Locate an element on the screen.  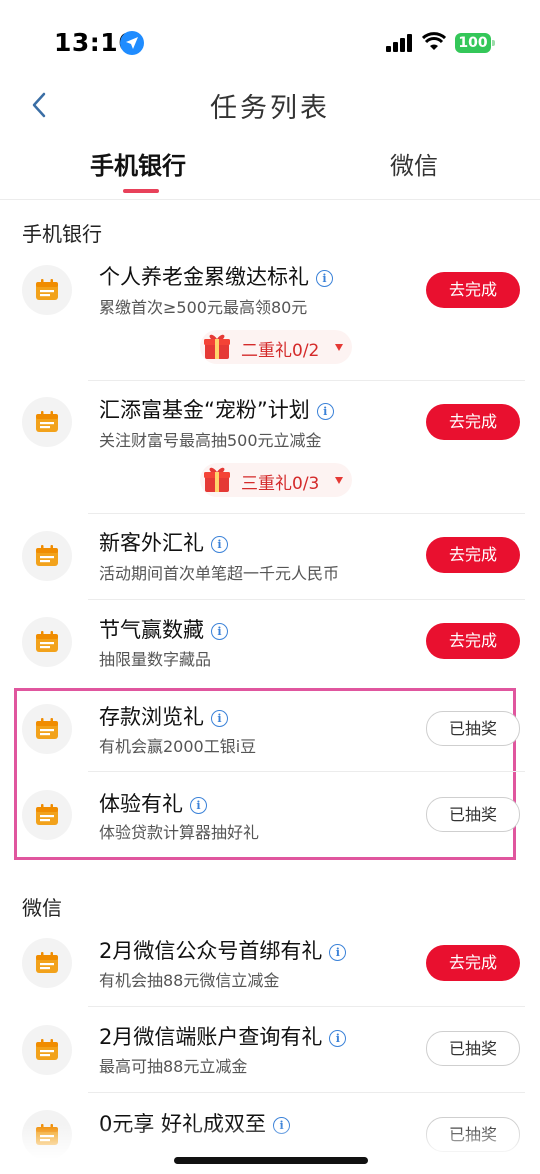
bottom-fade is located at coordinates (270, 1149).